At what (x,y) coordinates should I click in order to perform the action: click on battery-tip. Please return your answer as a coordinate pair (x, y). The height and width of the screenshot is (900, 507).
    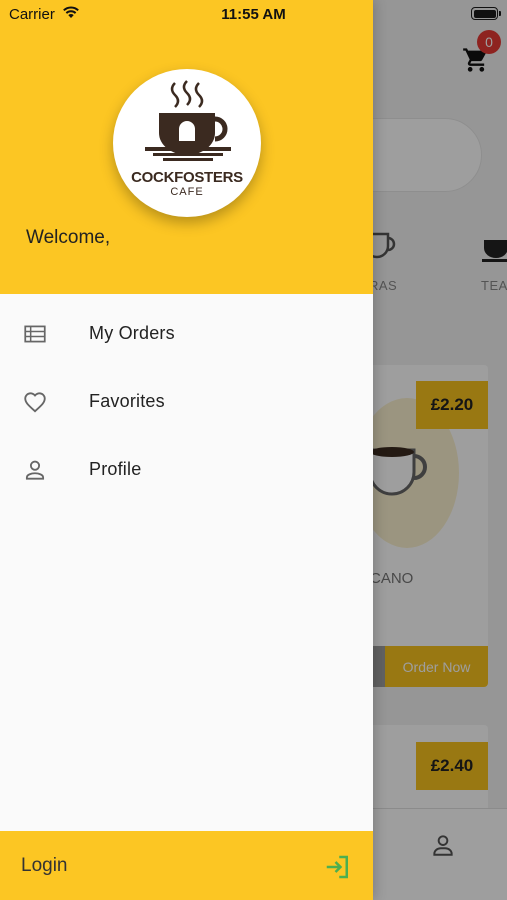
    Looking at the image, I should click on (500, 13).